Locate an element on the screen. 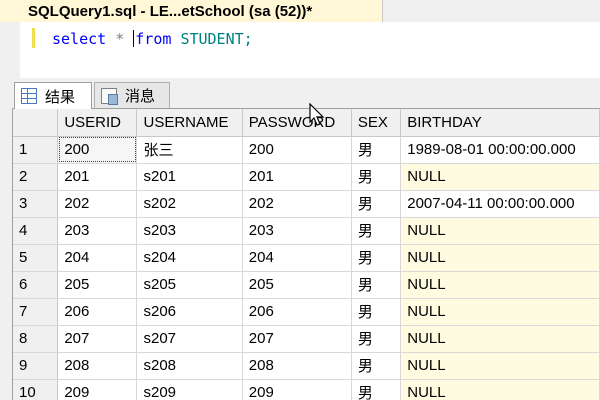 This screenshot has width=600, height=400. table-row: 4 203 s203 203 男 NULL is located at coordinates (306, 231).